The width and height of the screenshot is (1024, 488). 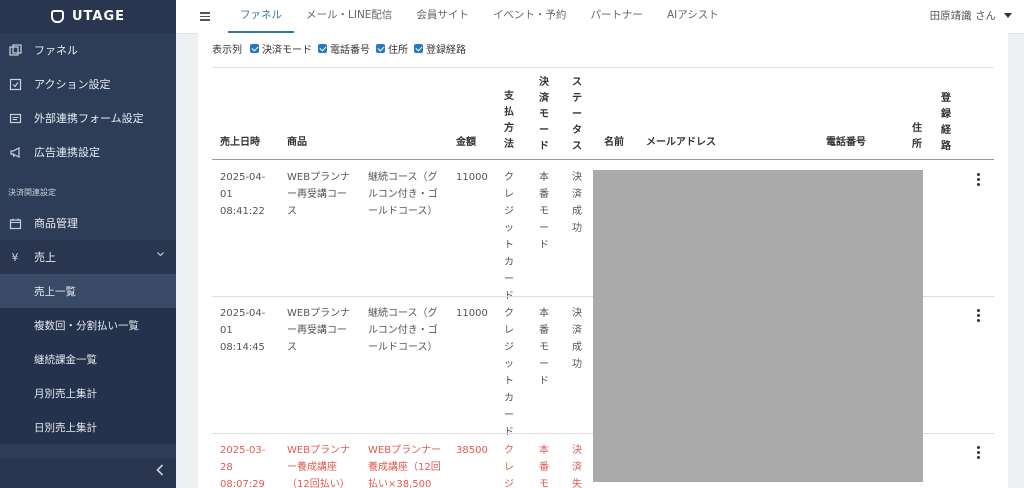 I want to click on cell-status: 決済失, so click(x=577, y=466).